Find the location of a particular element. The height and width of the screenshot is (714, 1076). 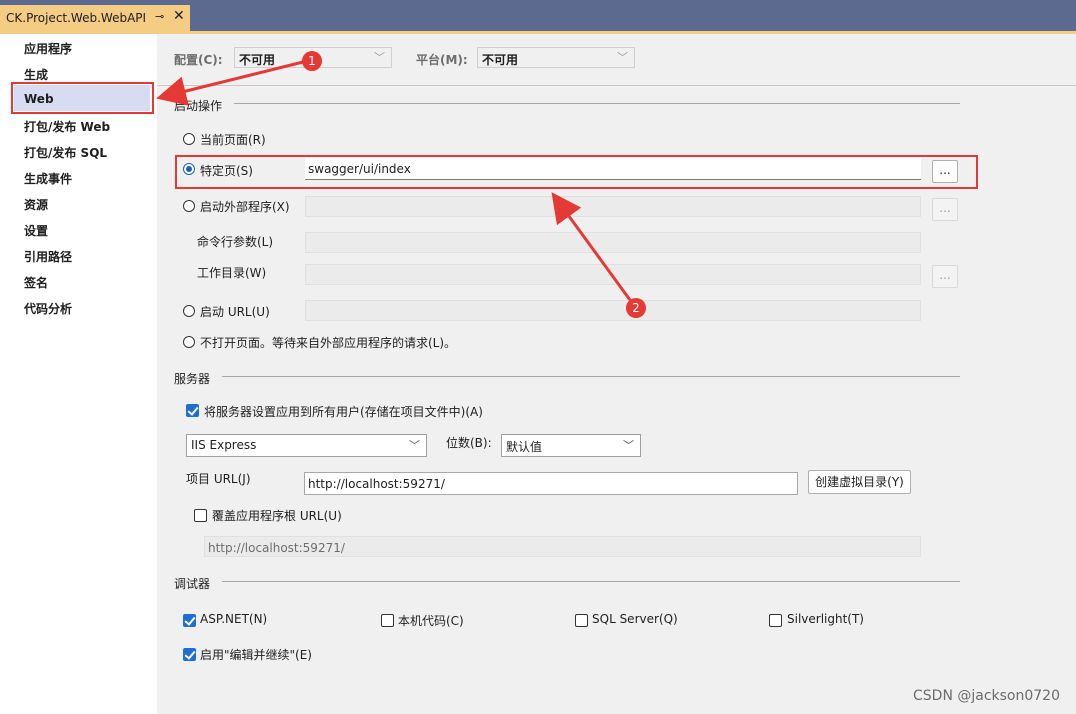

nav-item-settings: 设置 is located at coordinates (36, 230).